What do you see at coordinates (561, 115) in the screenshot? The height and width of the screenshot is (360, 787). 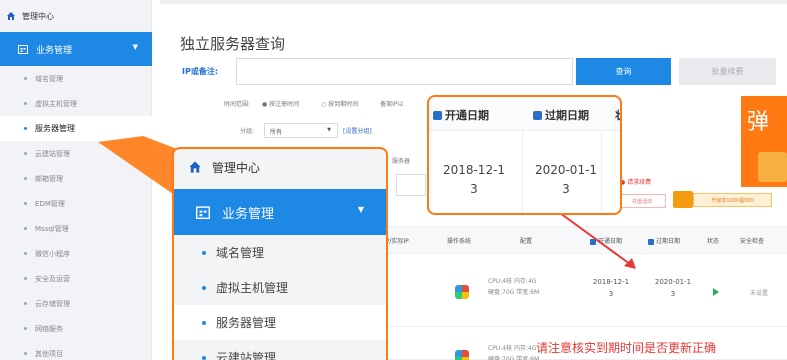 I see `zoom-th-expire: 过期日期` at bounding box center [561, 115].